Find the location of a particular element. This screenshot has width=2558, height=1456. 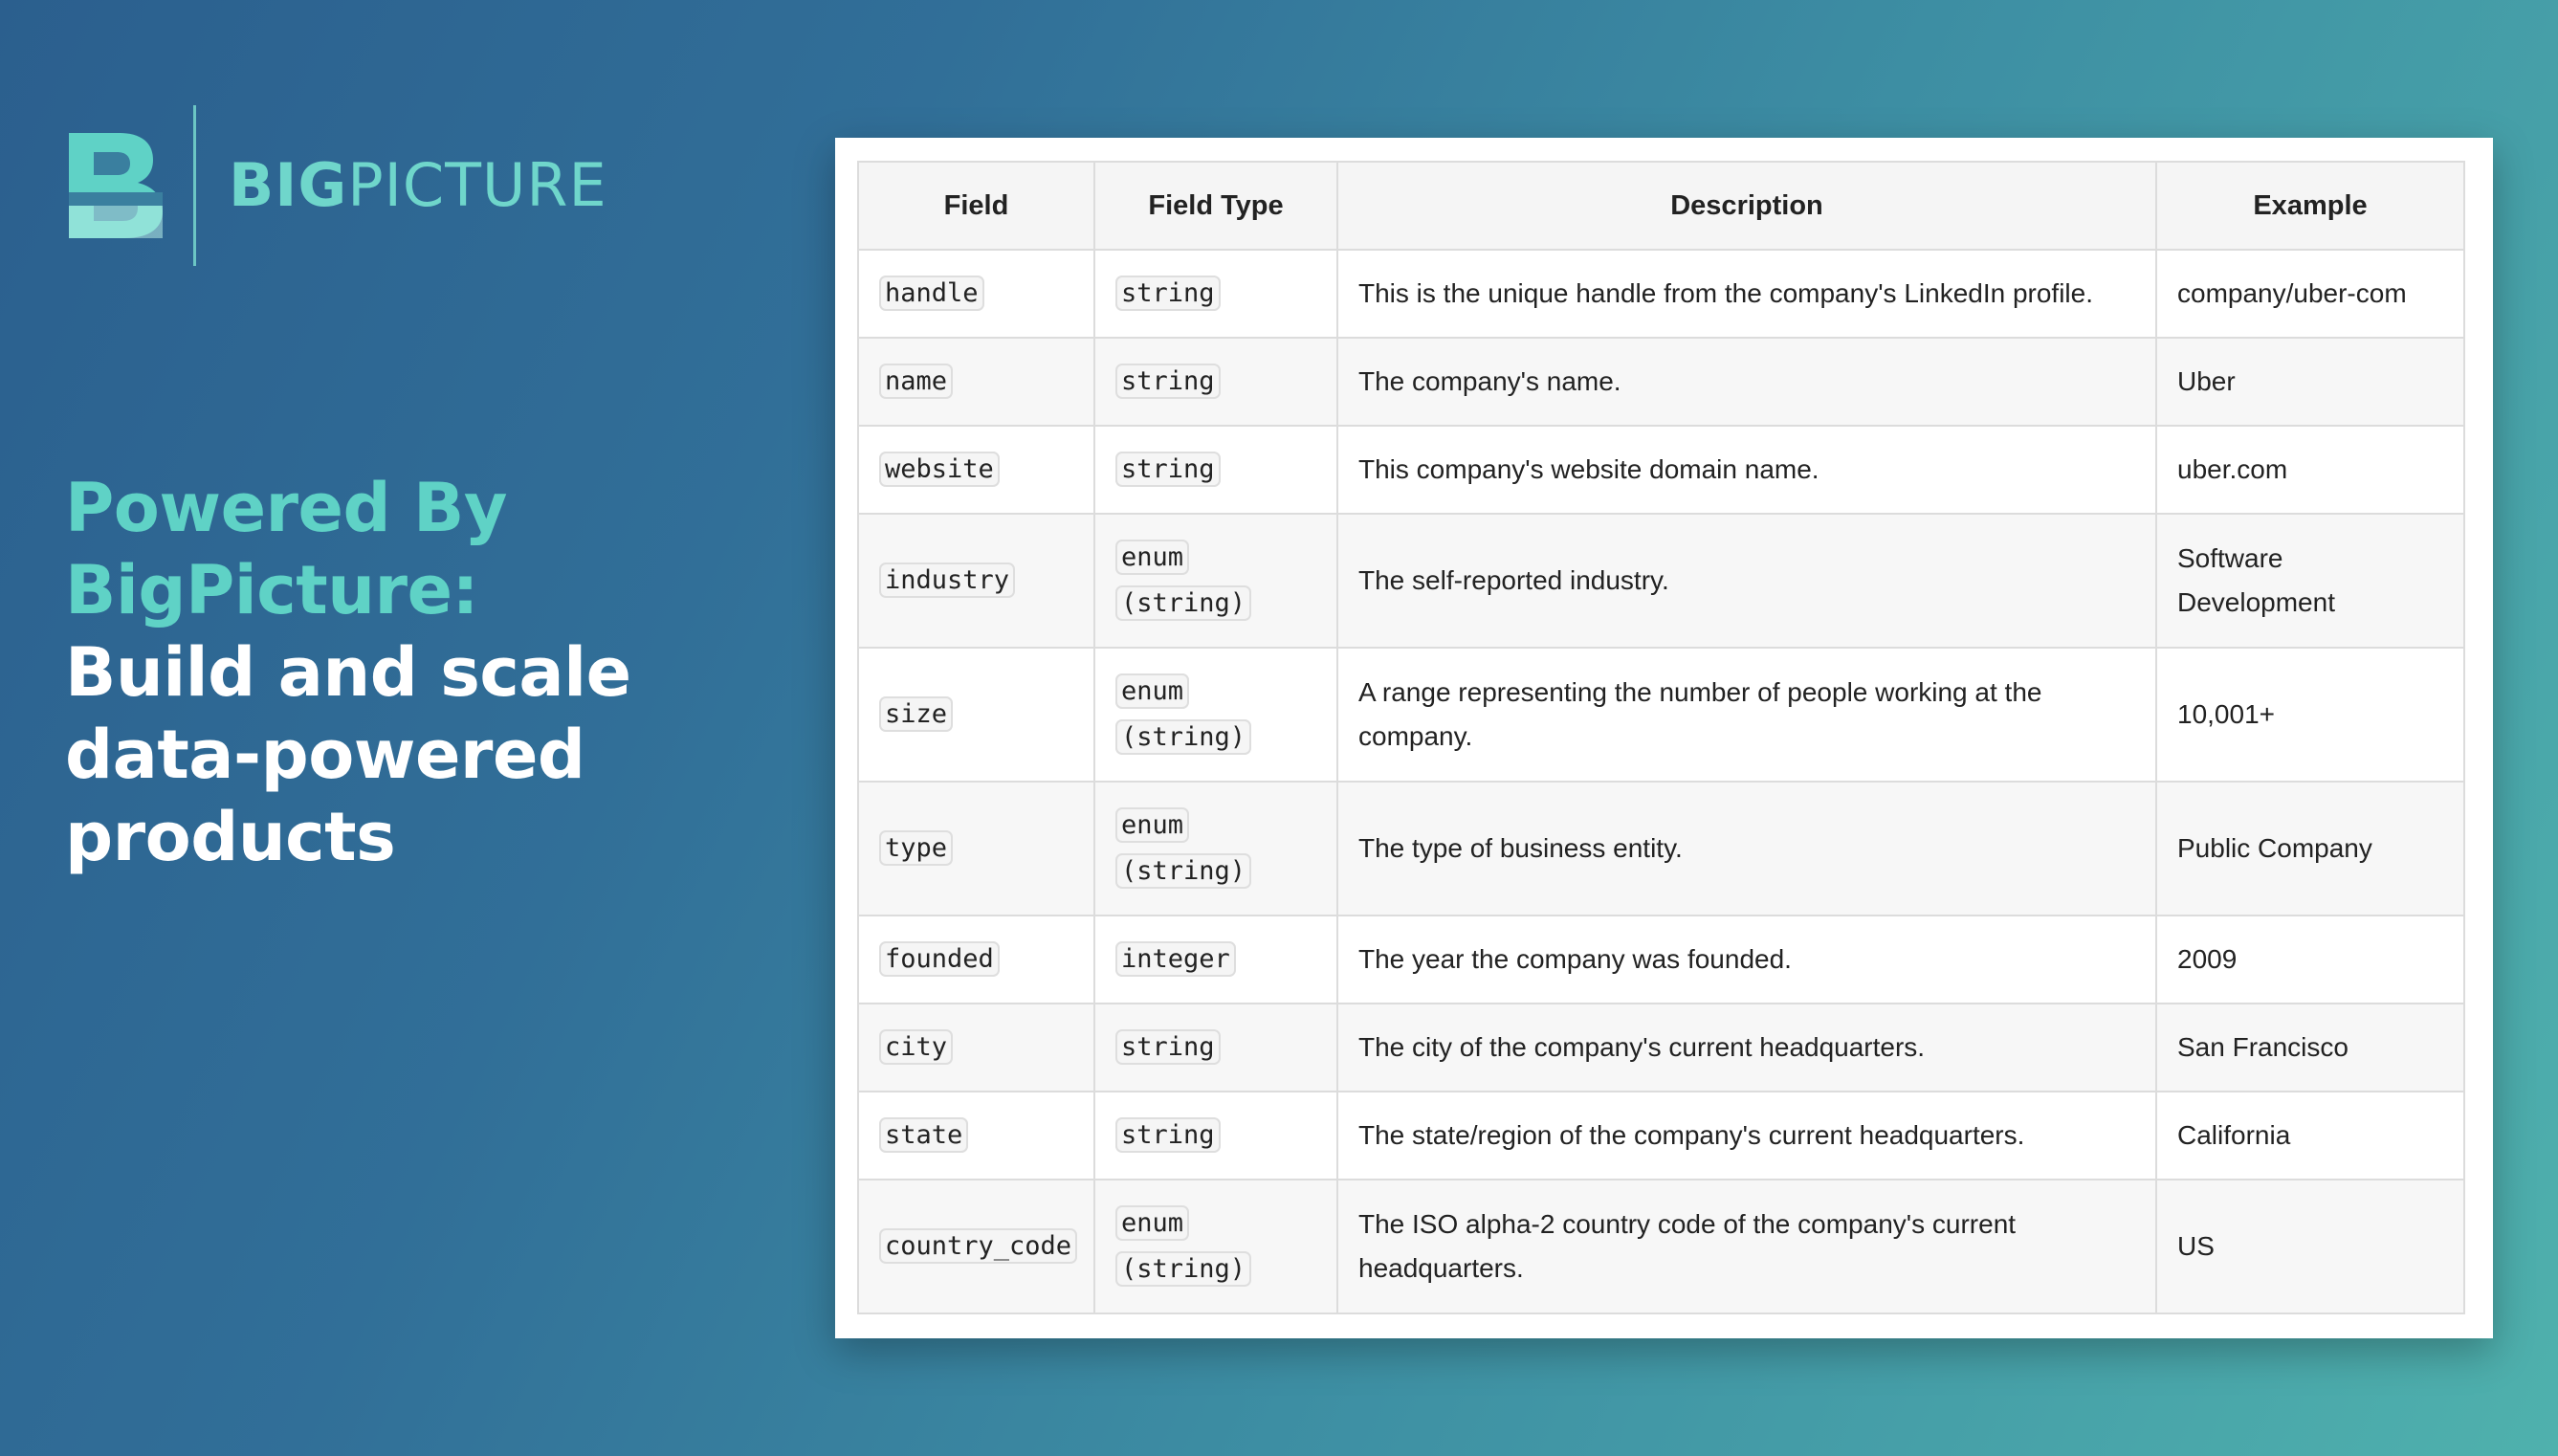

field-name: state is located at coordinates (924, 1135).